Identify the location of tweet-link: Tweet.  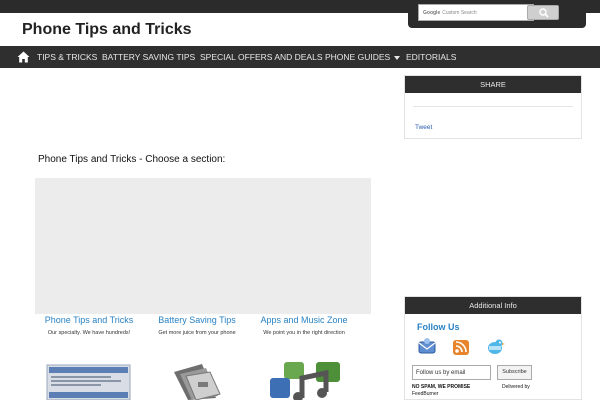
(423, 127).